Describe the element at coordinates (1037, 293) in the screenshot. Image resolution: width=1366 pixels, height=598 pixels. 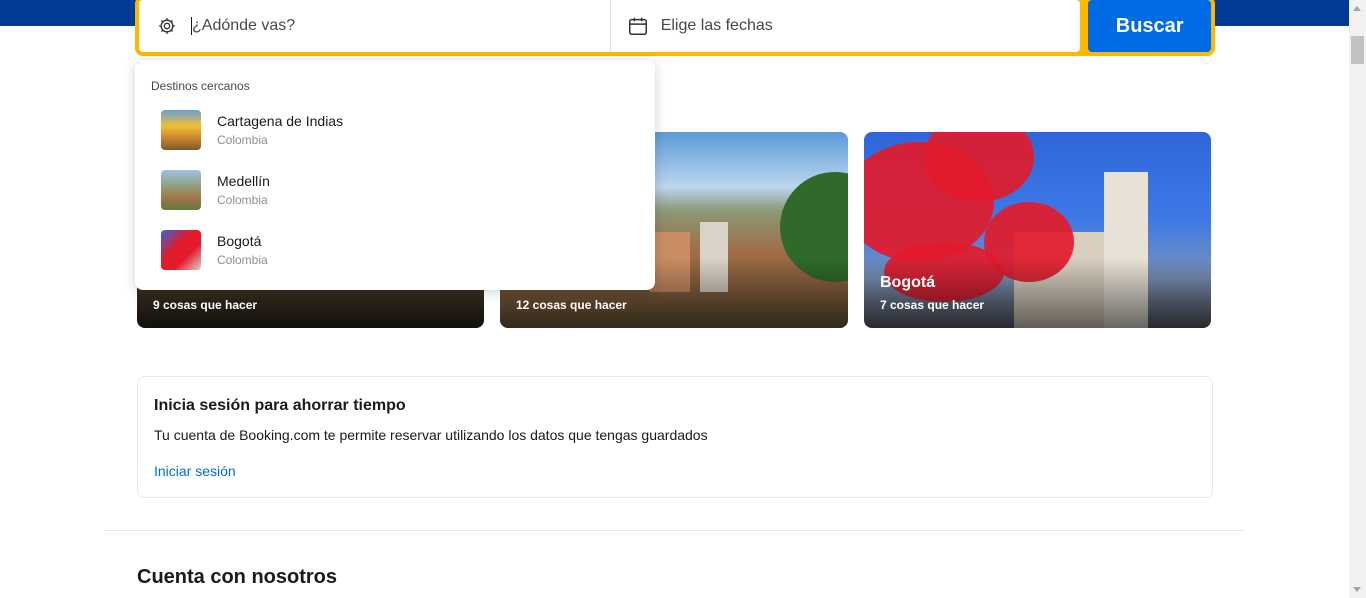
I see `card-shade` at that location.